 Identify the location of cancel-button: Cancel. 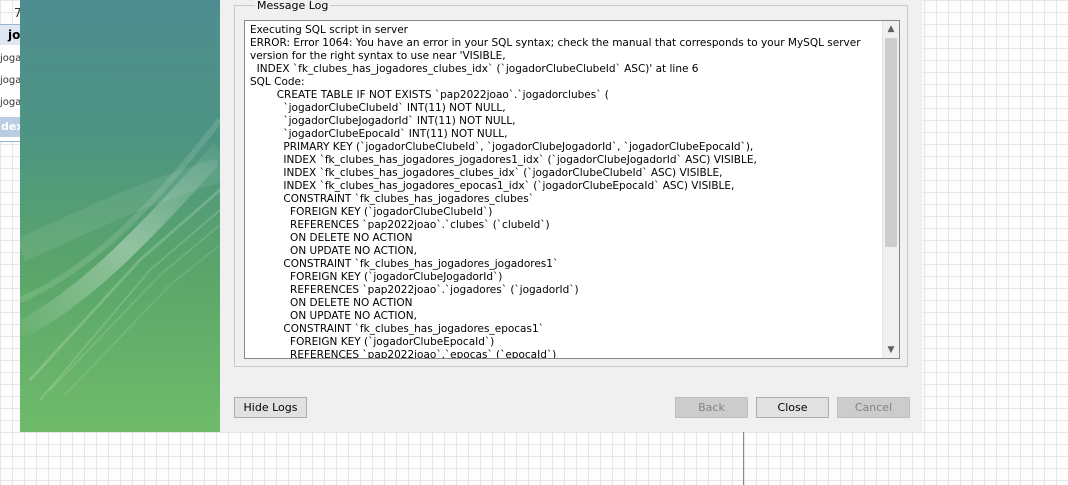
(873, 407).